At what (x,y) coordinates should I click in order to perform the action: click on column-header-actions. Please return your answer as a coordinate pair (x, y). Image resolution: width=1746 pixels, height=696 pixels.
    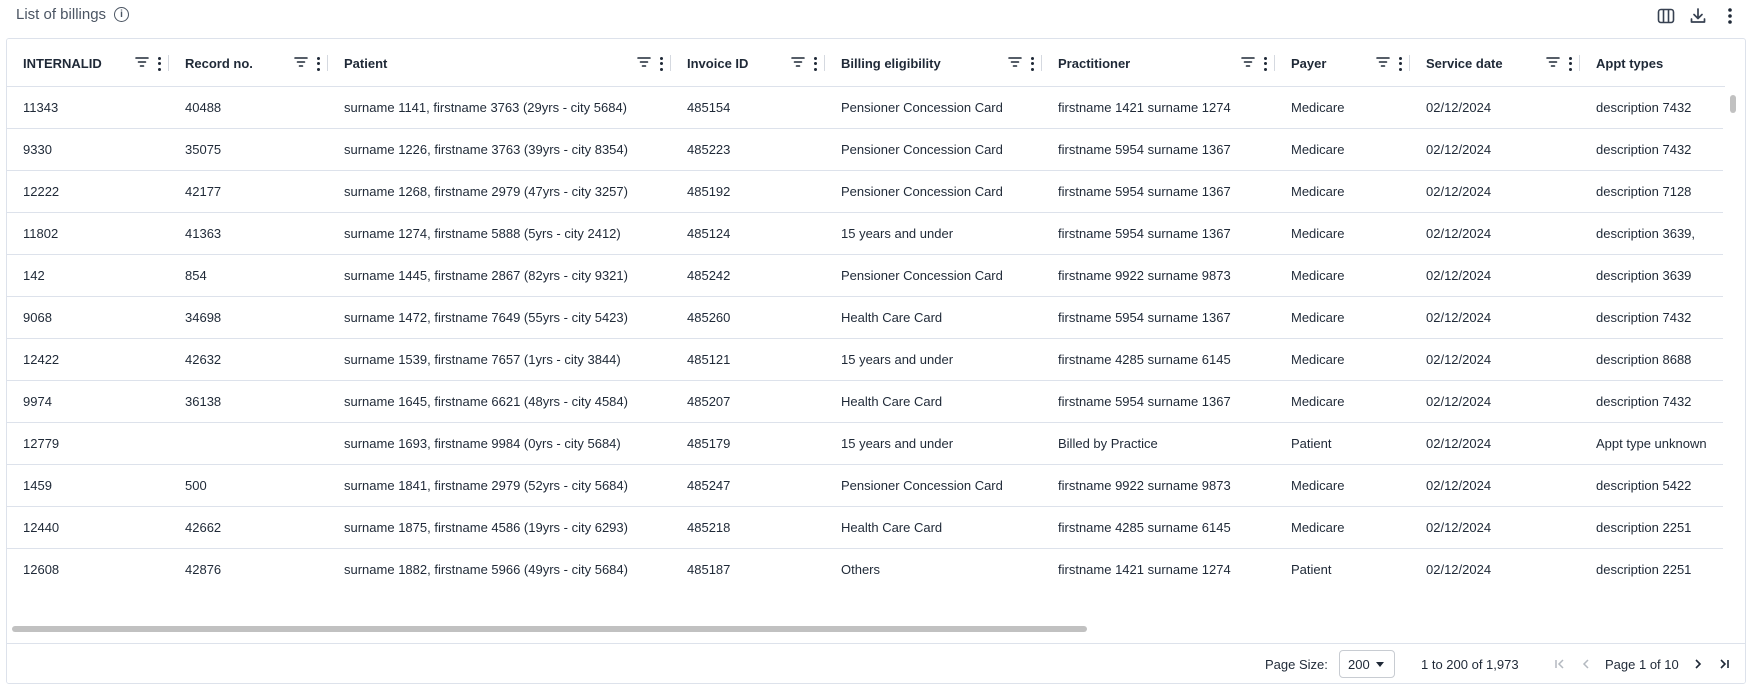
    Looking at the image, I should click on (1559, 63).